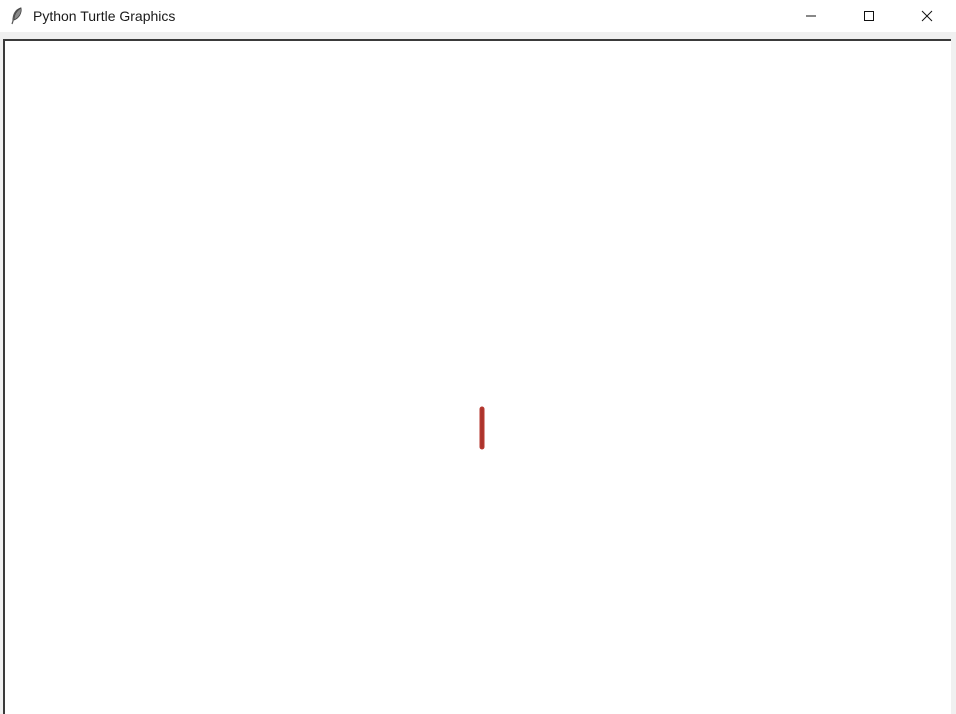  Describe the element at coordinates (104, 16) in the screenshot. I see `window-title: Python Turtle Graphics` at that location.